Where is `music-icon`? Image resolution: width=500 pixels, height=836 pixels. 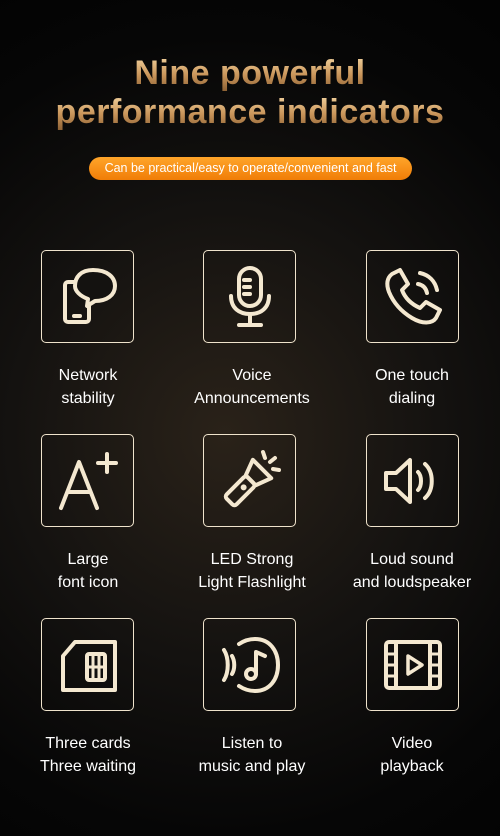
music-icon is located at coordinates (250, 664).